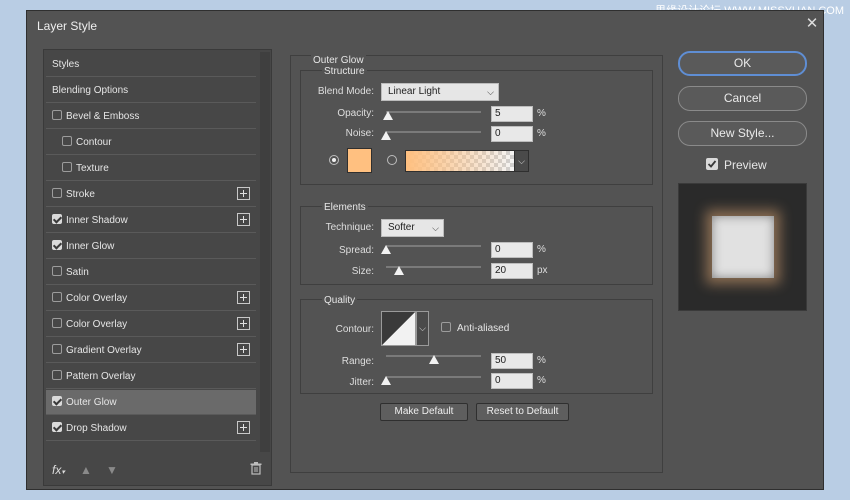 This screenshot has height=500, width=850. Describe the element at coordinates (92, 168) in the screenshot. I see `style-item-label: Texture` at that location.